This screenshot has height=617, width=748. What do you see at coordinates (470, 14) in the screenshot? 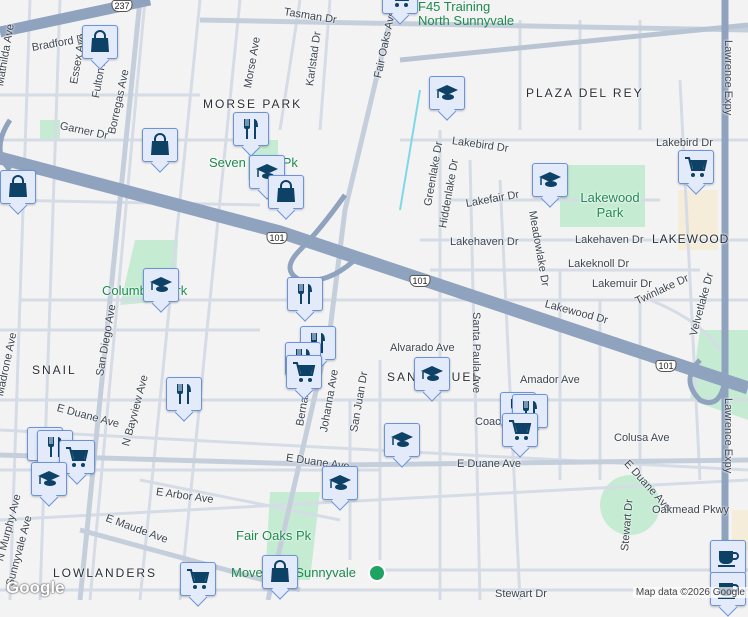
I see `poi-f45-training: F45 Training North Sunnyvale` at bounding box center [470, 14].